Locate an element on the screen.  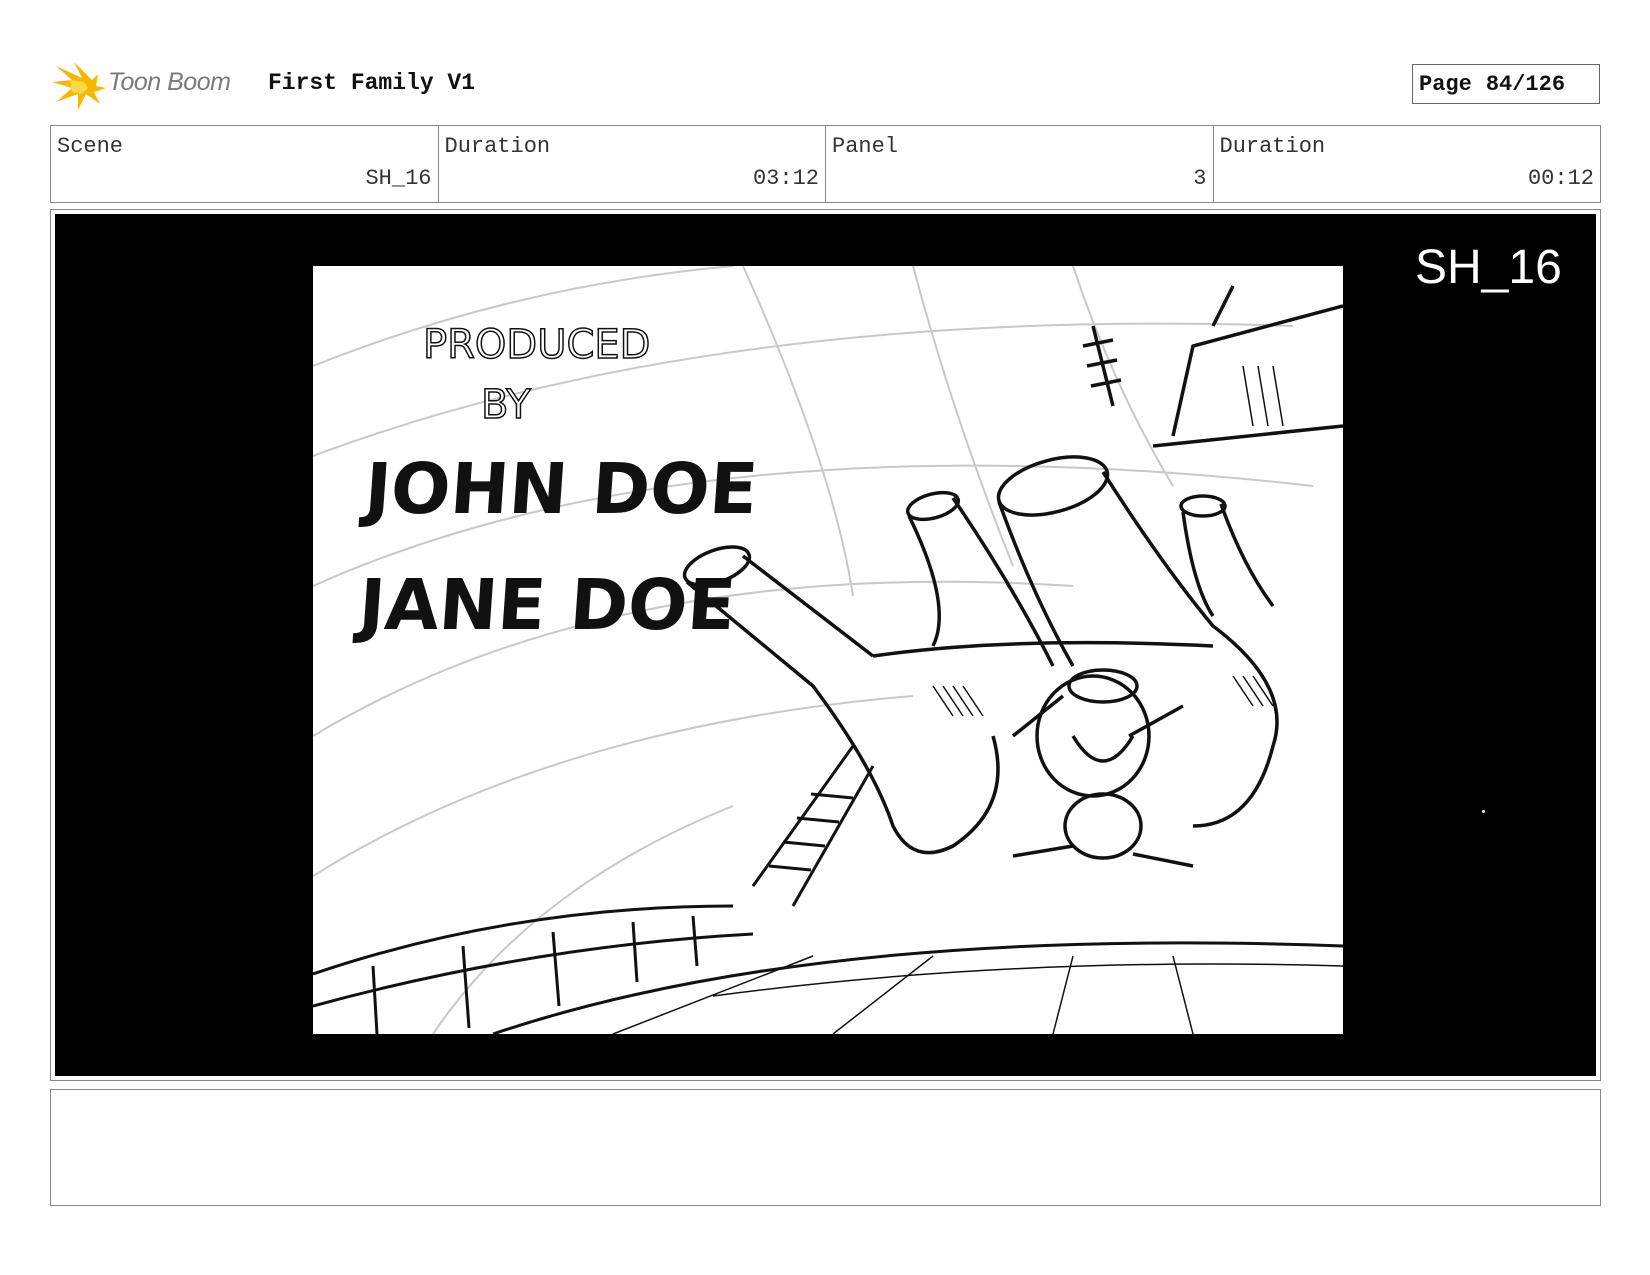
page-label: Page is located at coordinates (1445, 84).